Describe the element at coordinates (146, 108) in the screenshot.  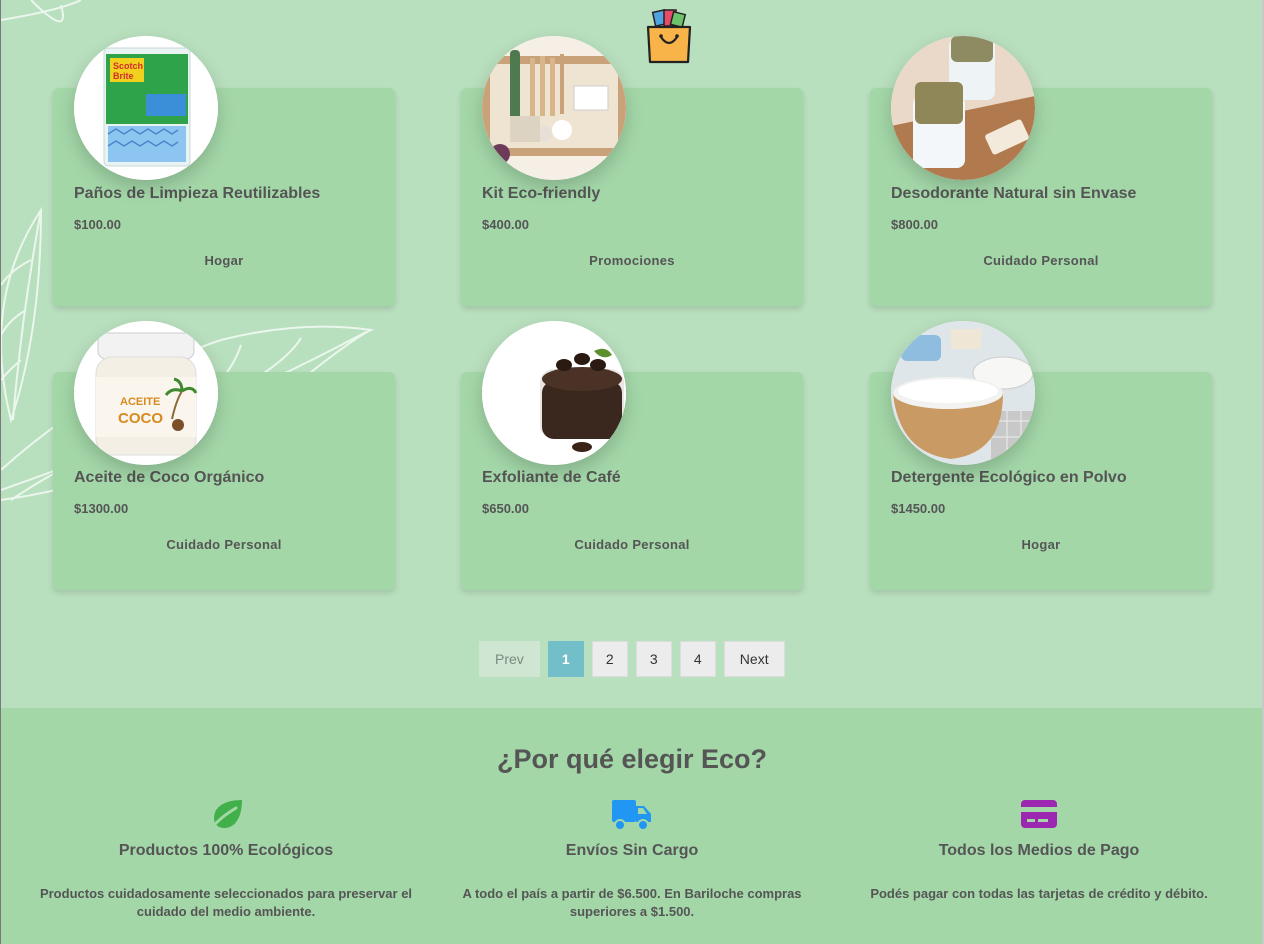
I see `product-image-cleaning-wipes: Scotch Brite` at that location.